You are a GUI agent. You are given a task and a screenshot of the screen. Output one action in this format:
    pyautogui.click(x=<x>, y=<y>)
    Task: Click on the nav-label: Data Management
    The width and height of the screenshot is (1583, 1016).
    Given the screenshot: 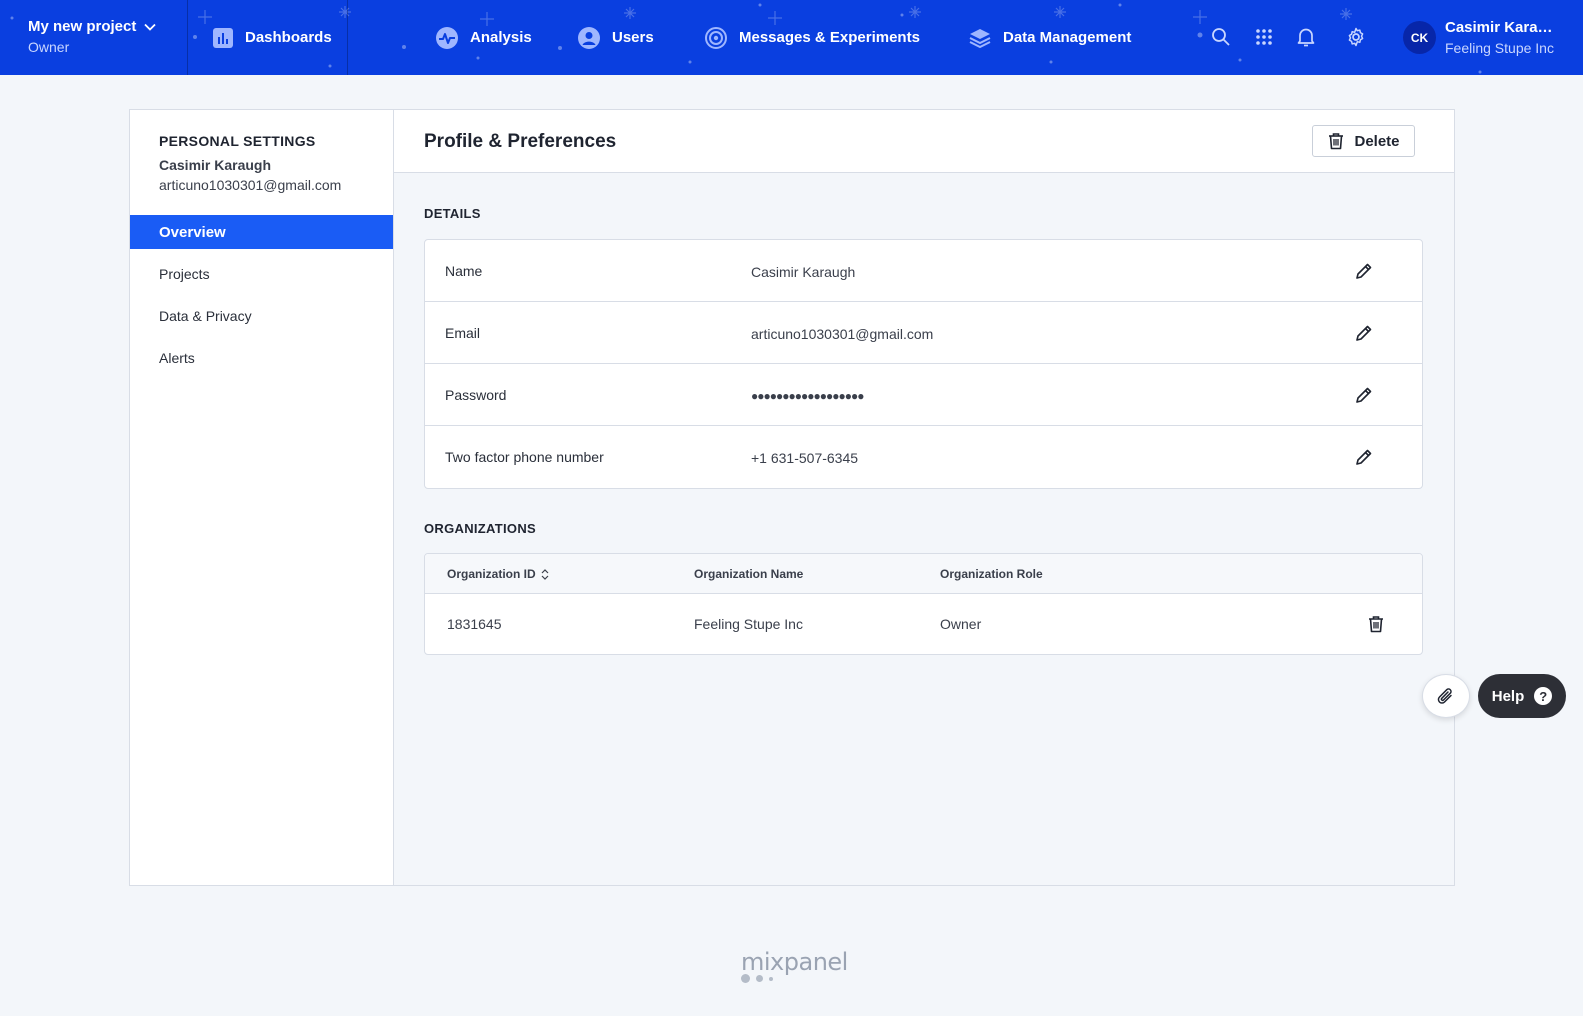 What is the action you would take?
    pyautogui.click(x=1067, y=37)
    